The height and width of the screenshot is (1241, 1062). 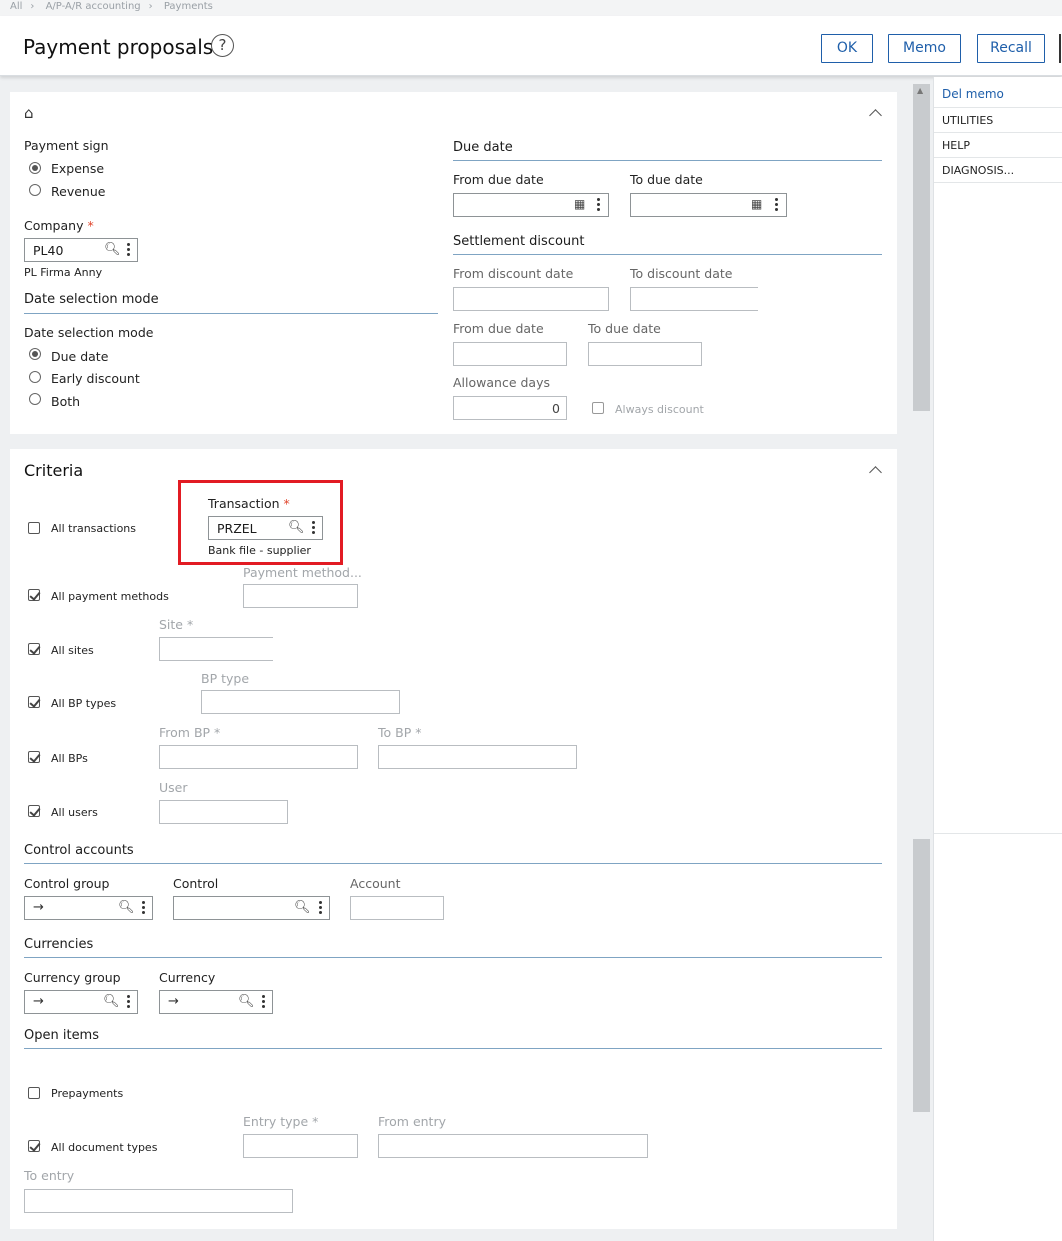 What do you see at coordinates (556, 408) in the screenshot?
I see `allowance-days-value: 0` at bounding box center [556, 408].